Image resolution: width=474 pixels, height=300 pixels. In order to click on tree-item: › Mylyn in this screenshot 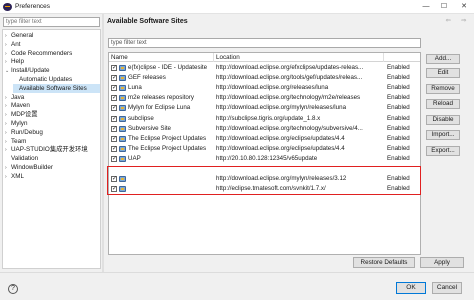, I will do `click(52, 123)`.